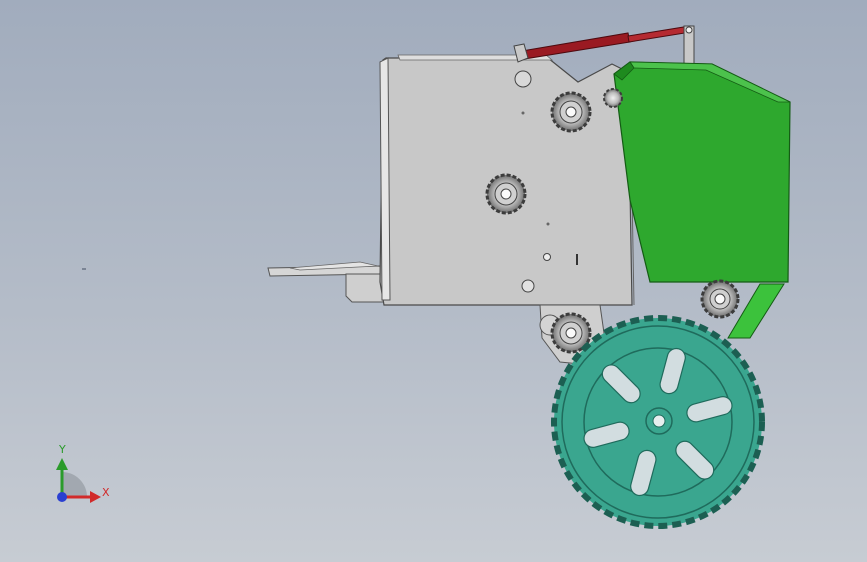 The image size is (867, 562). Describe the element at coordinates (62, 464) in the screenshot. I see `y-axis-arrowhead` at that location.